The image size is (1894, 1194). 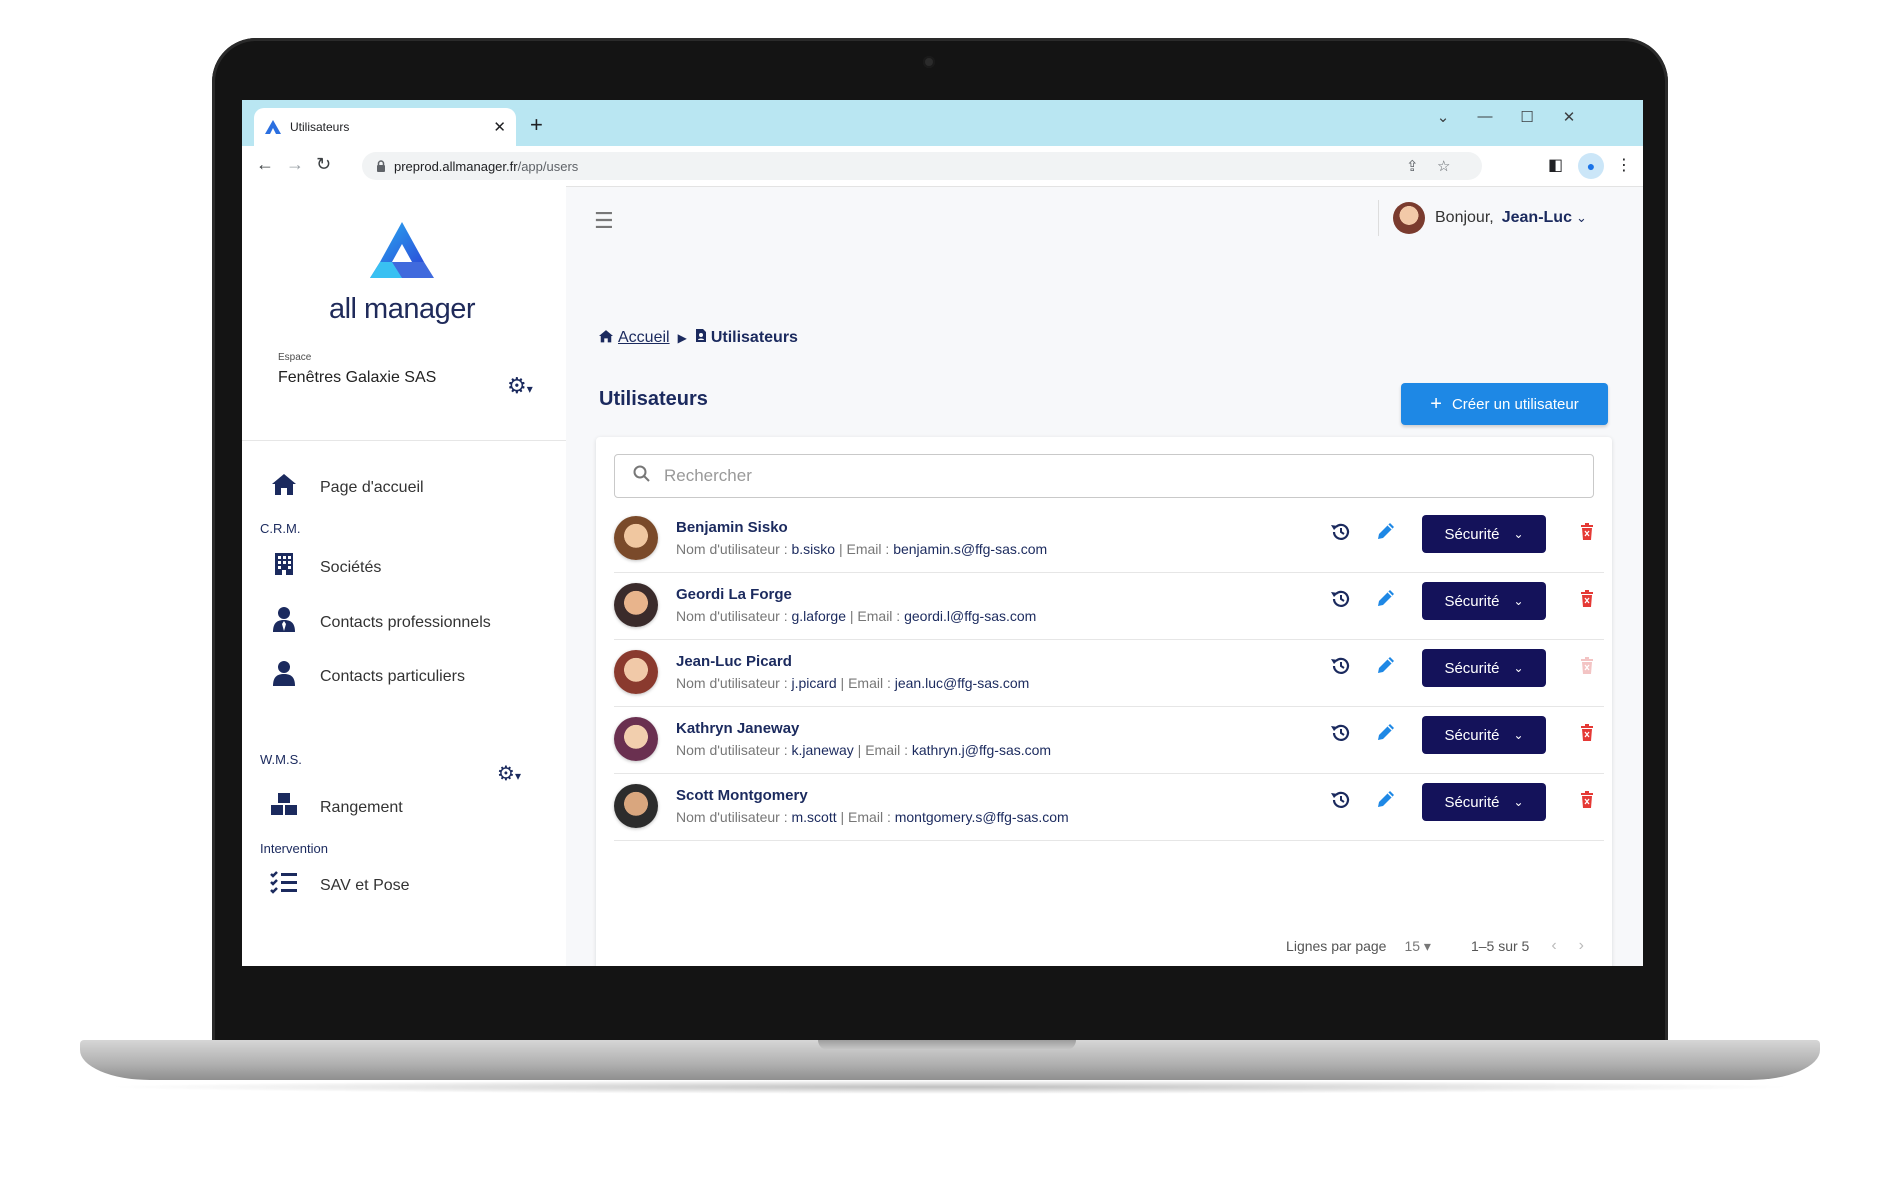 I want to click on sidebar-item-contacts-part: Contacts particuliers, so click(x=366, y=676).